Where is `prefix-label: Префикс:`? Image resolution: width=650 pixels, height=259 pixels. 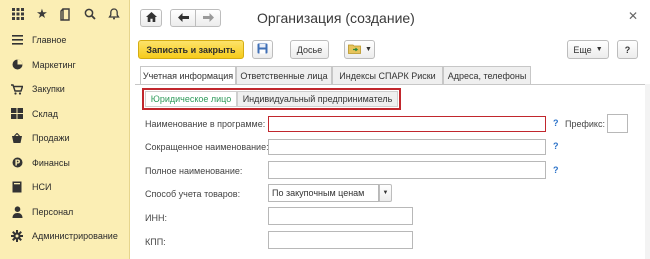 prefix-label: Префикс: is located at coordinates (585, 124).